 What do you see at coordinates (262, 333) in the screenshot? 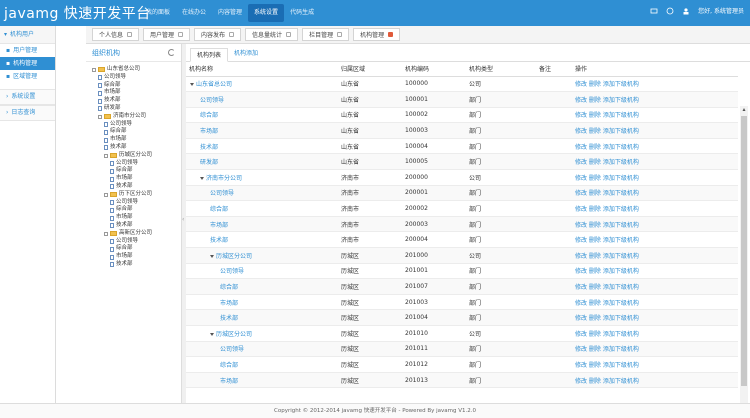
I see `org-name-cell: 历城区分公司` at bounding box center [262, 333].